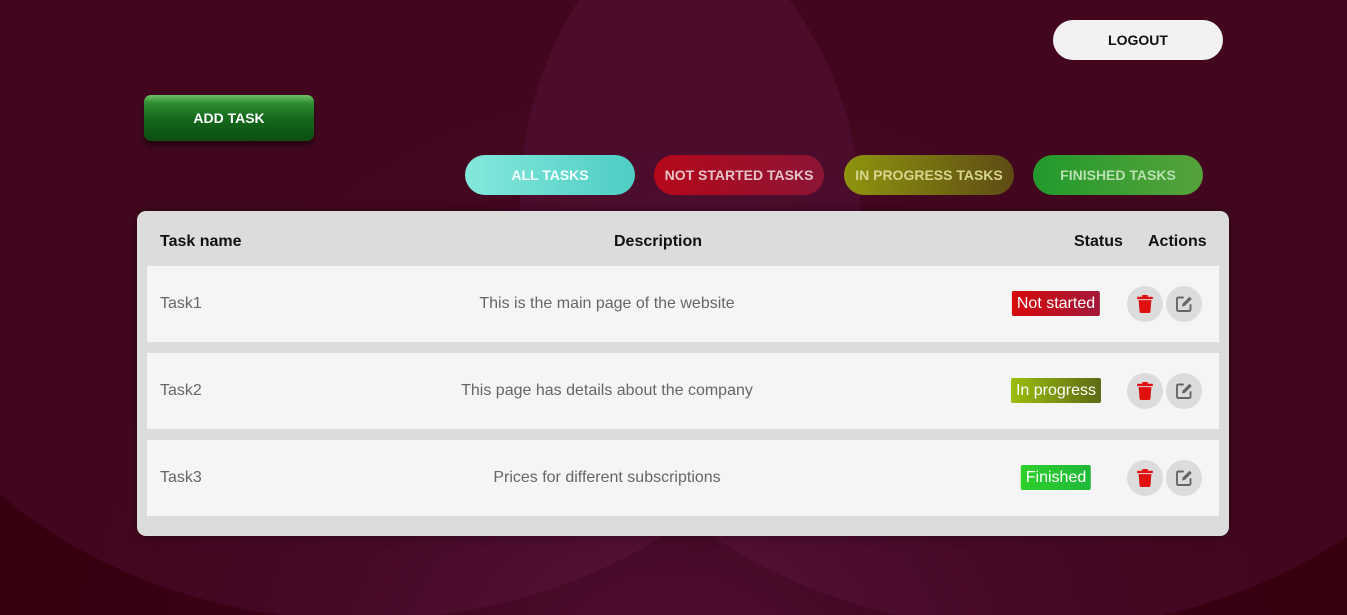 This screenshot has width=1347, height=615. What do you see at coordinates (1138, 40) in the screenshot?
I see `logout-button: LOGOUT` at bounding box center [1138, 40].